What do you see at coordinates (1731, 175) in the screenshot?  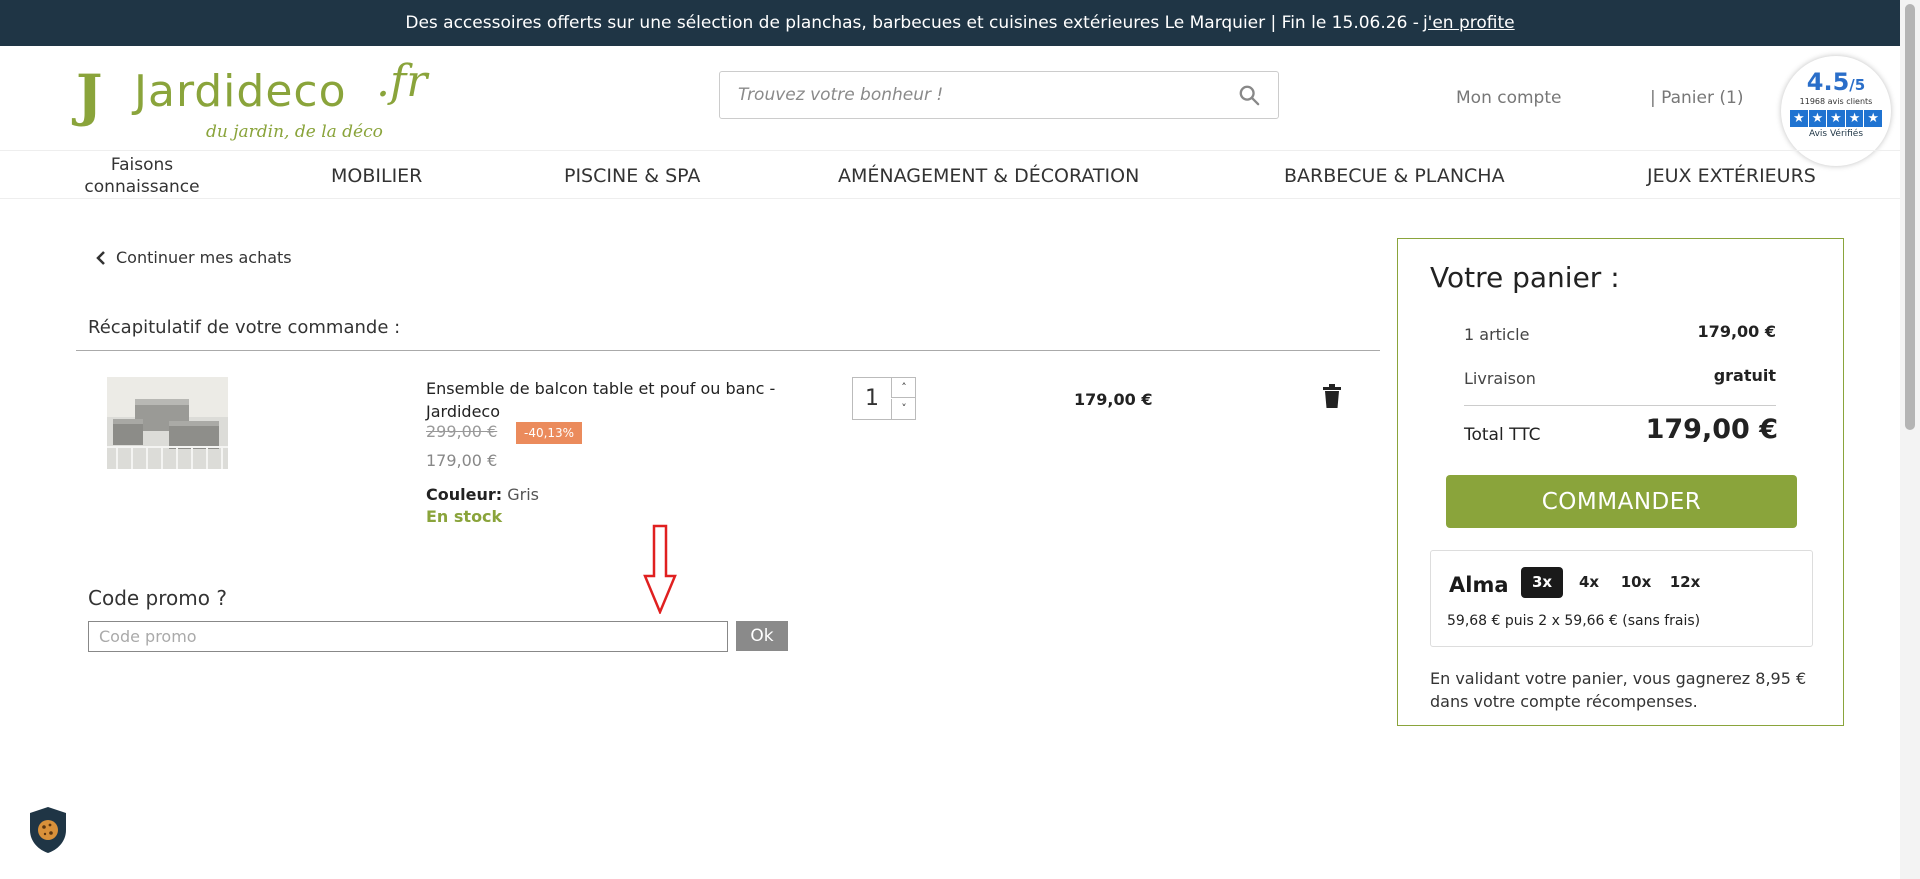 I see `nav-item-jeux-exterieurs: JEUX EXTÉRIEURS` at bounding box center [1731, 175].